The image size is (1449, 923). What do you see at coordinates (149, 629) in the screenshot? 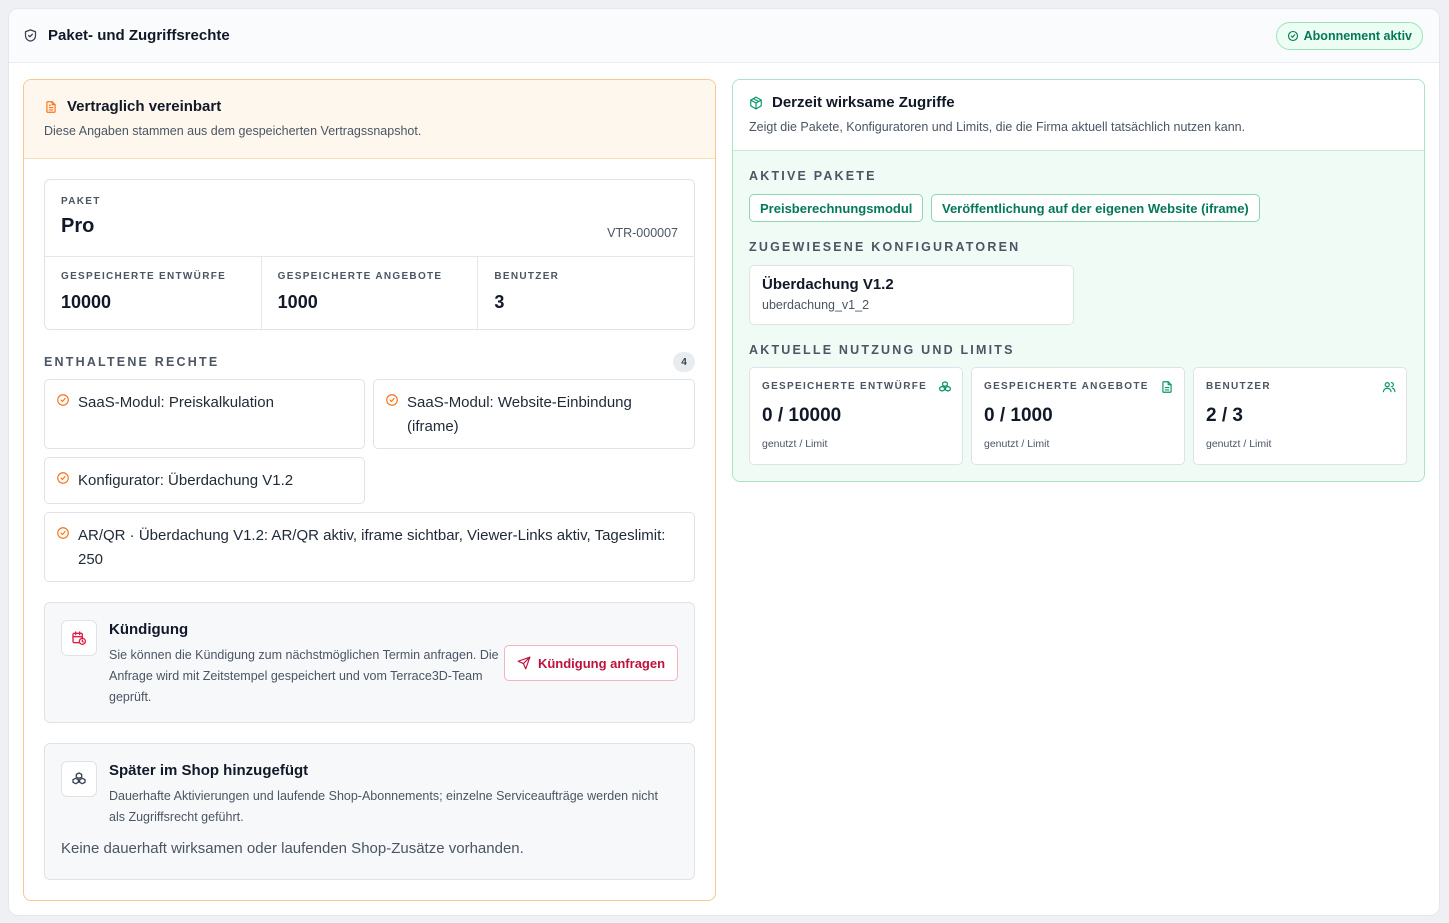
I see `cancellation-title: Kündigung` at bounding box center [149, 629].